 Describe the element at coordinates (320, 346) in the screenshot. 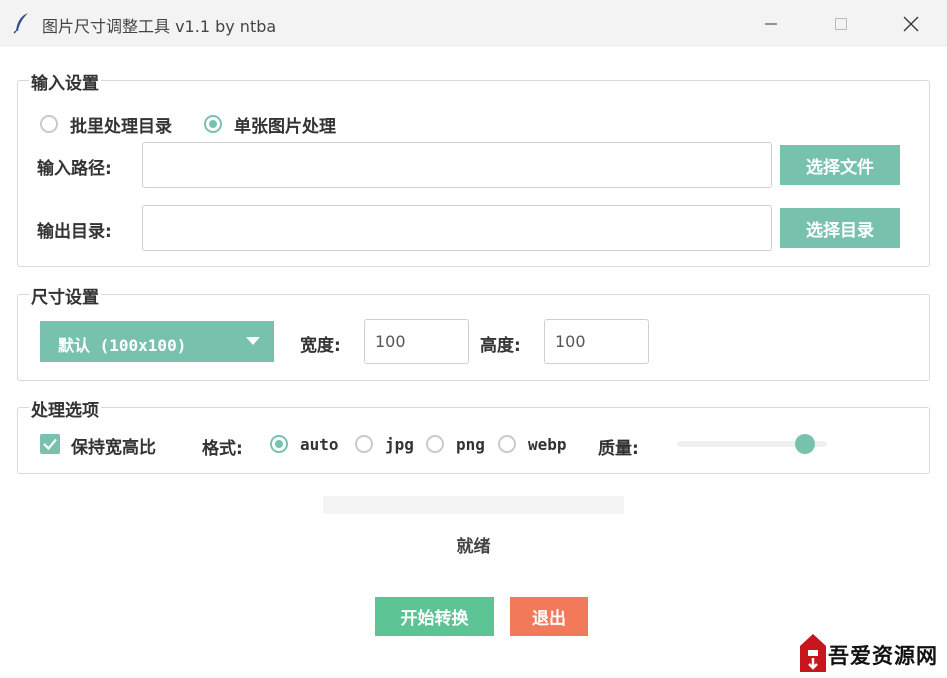

I see `width-label: 宽度:` at that location.